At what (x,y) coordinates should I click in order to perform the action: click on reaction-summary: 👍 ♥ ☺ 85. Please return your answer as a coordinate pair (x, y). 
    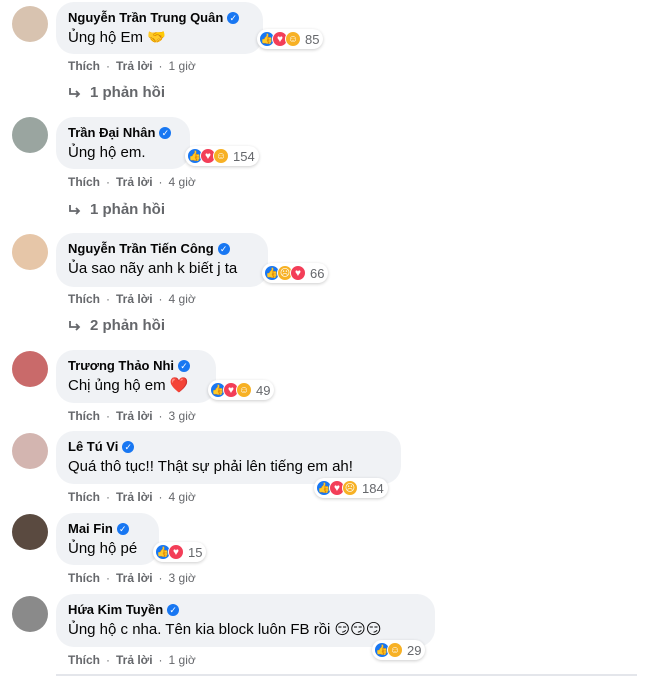
    Looking at the image, I should click on (290, 39).